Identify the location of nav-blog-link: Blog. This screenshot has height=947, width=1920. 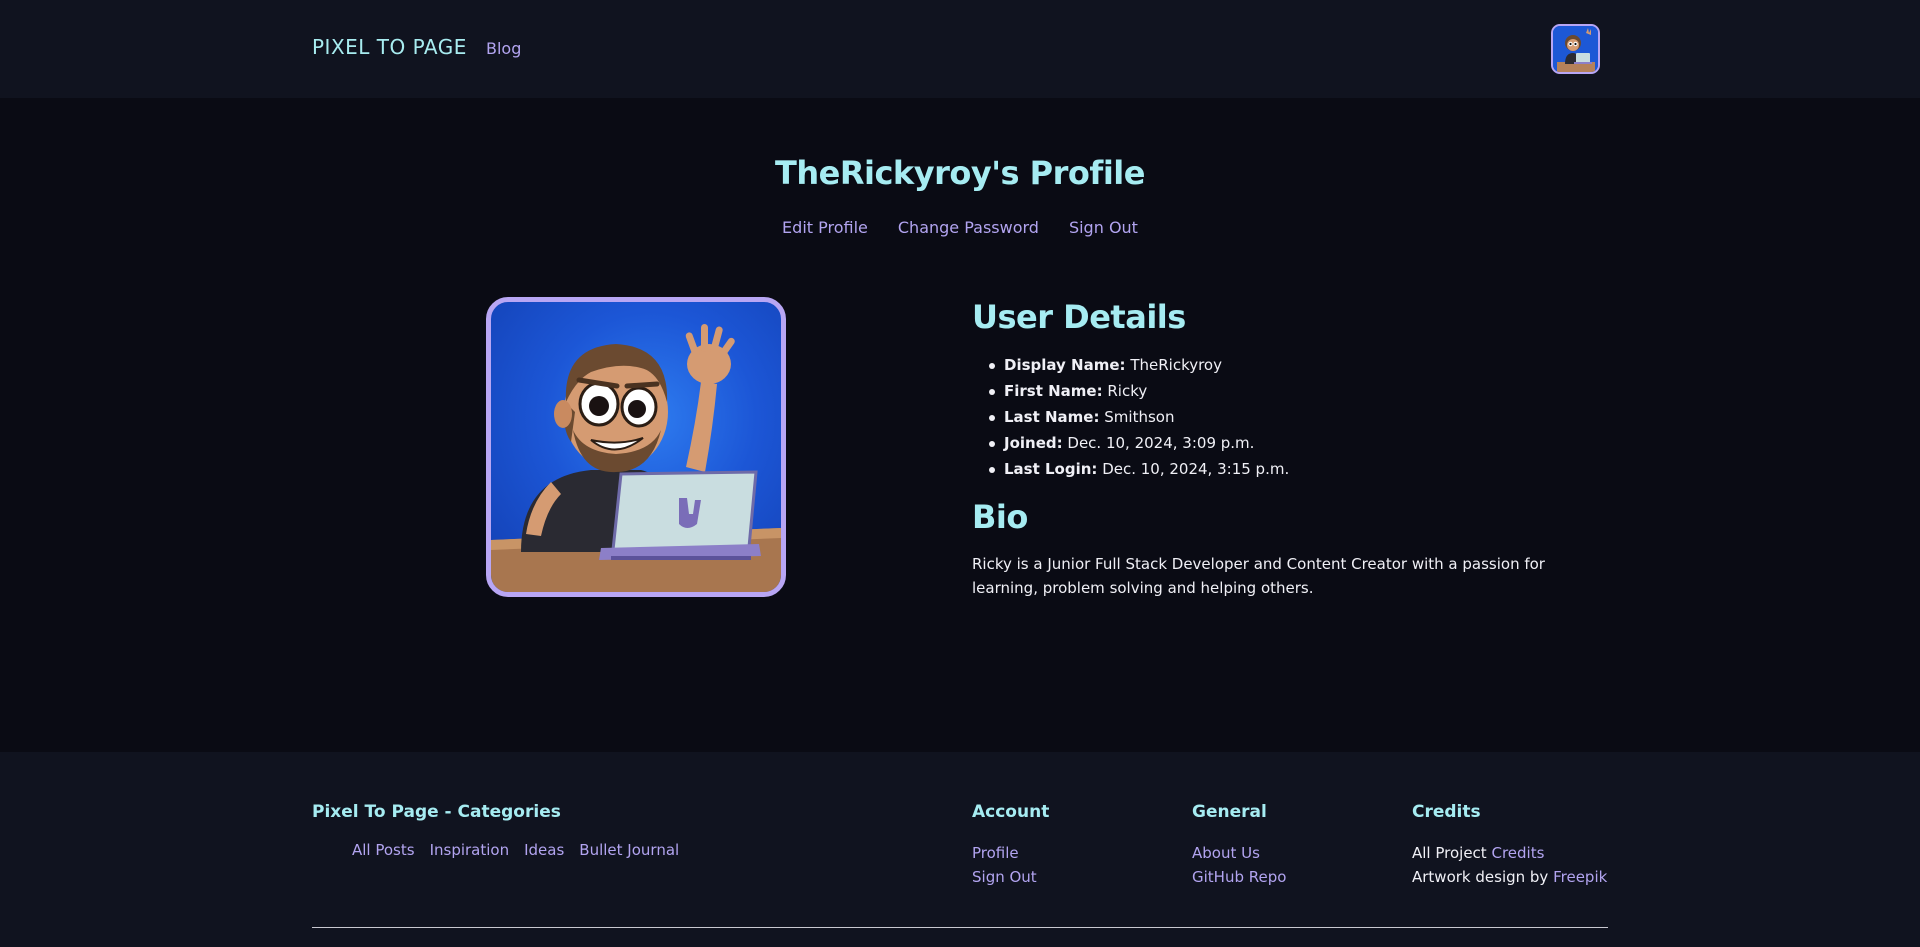
(503, 48).